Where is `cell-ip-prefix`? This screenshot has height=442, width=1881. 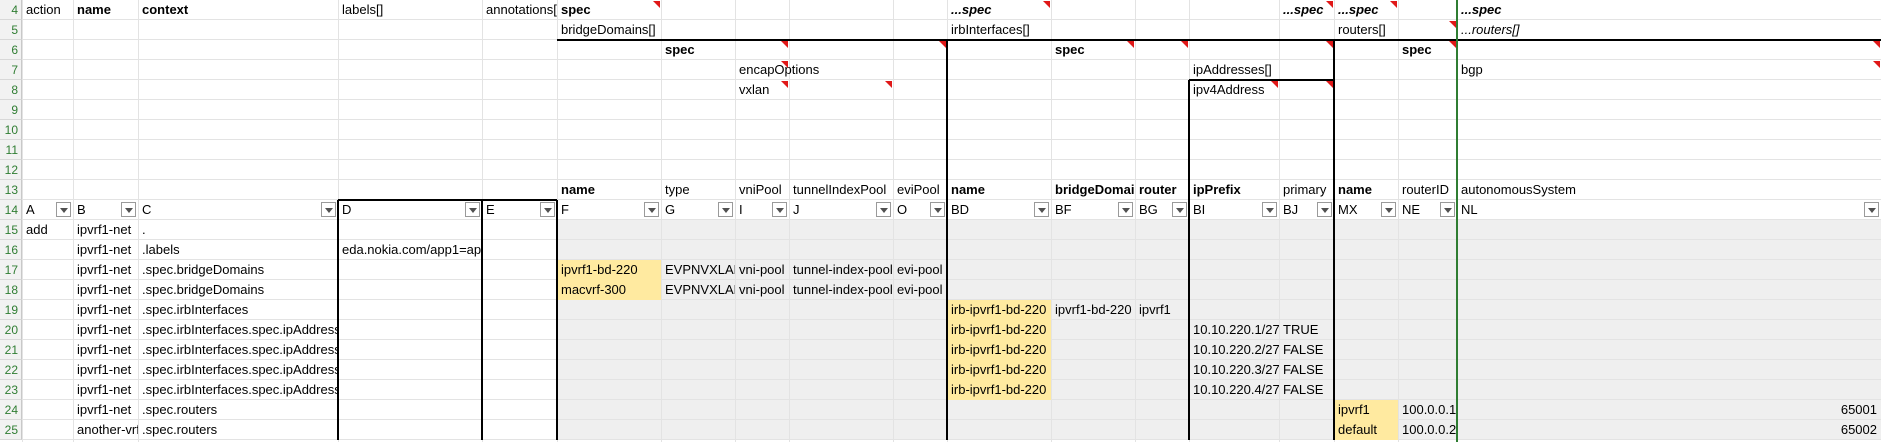 cell-ip-prefix is located at coordinates (1234, 270).